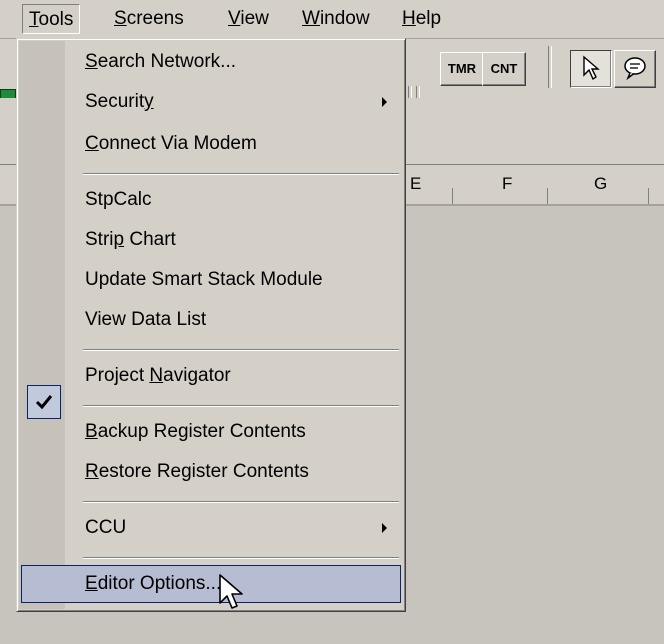  Describe the element at coordinates (150, 239) in the screenshot. I see `item-label: Chart` at that location.